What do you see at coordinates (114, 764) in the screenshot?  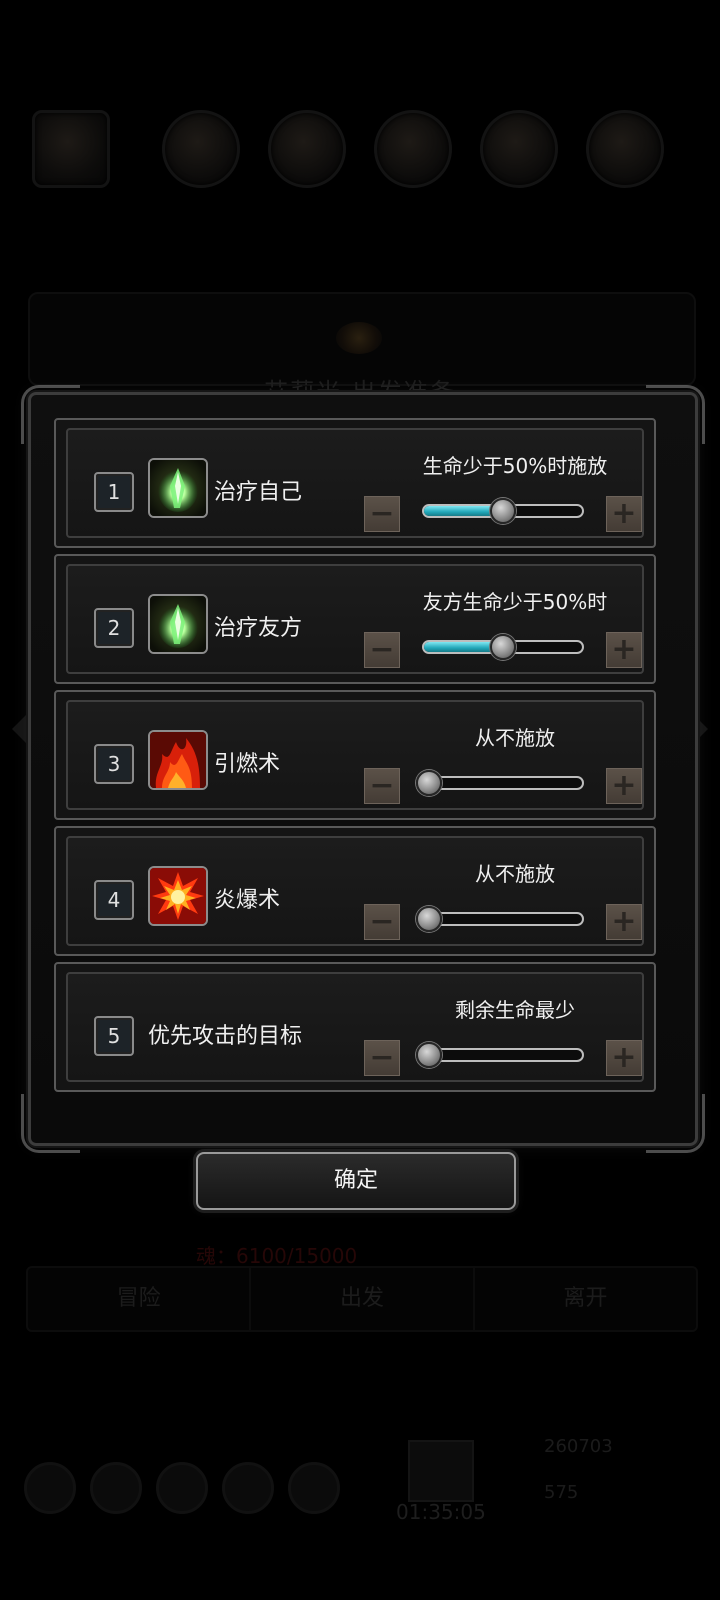 I see `priority-number: 3` at bounding box center [114, 764].